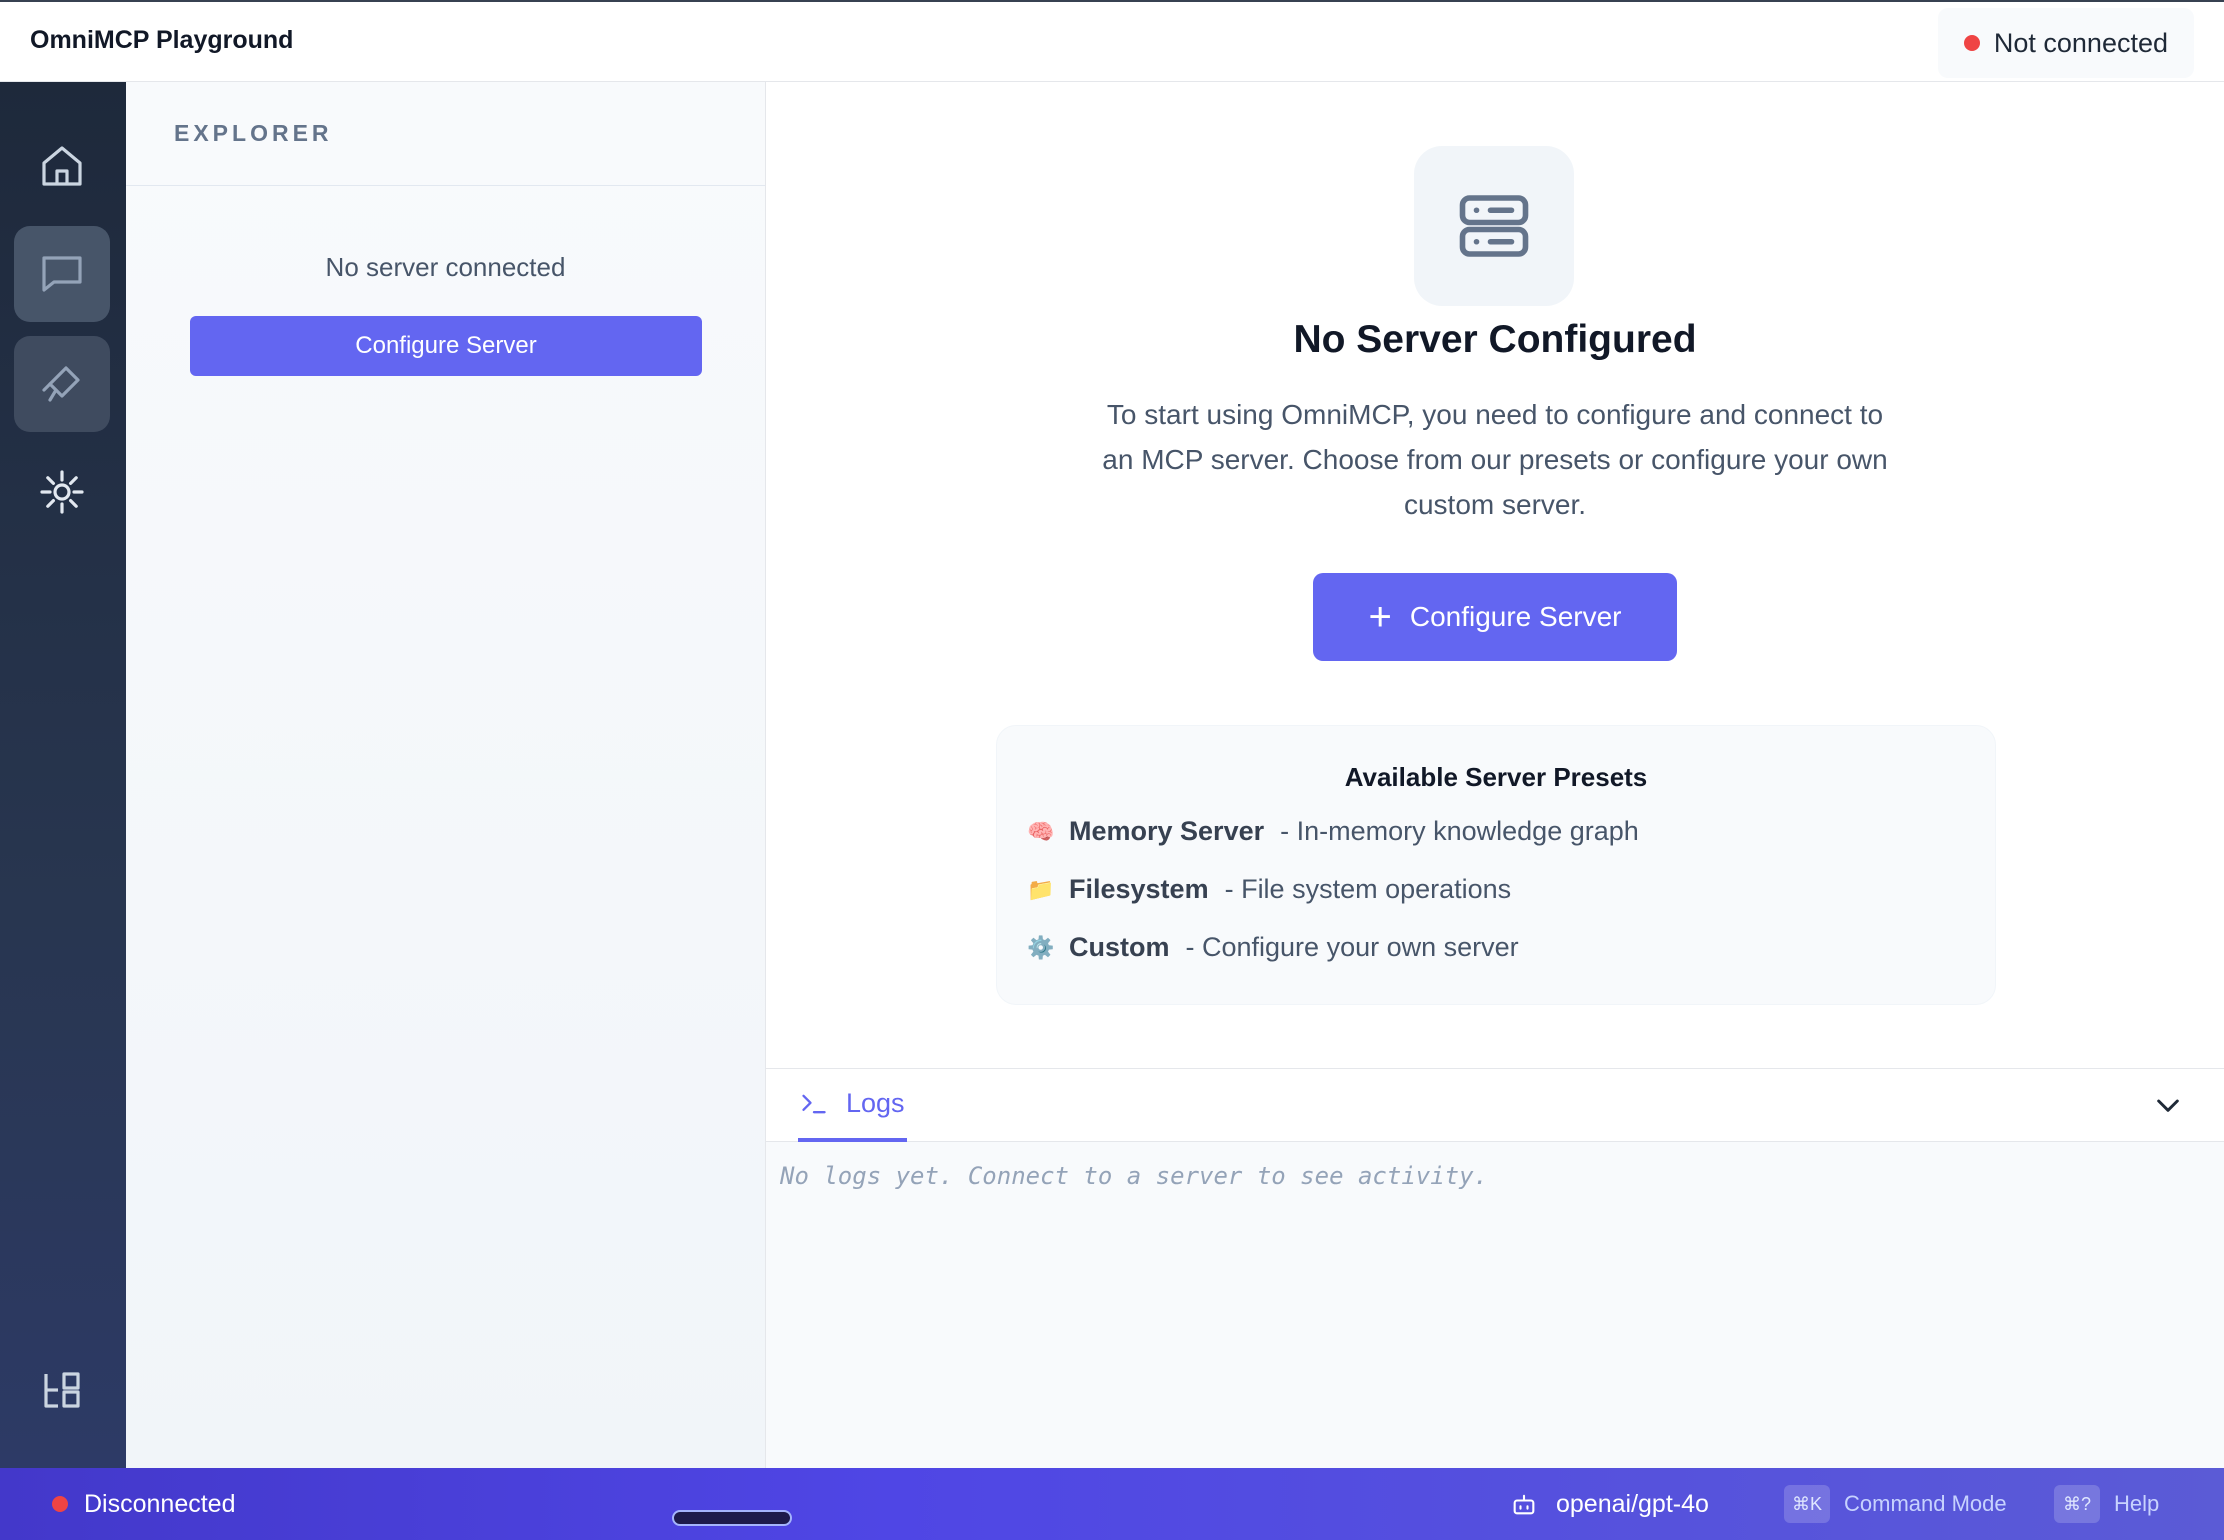 Image resolution: width=2224 pixels, height=1540 pixels. What do you see at coordinates (2137, 1503) in the screenshot?
I see `help-label: Help` at bounding box center [2137, 1503].